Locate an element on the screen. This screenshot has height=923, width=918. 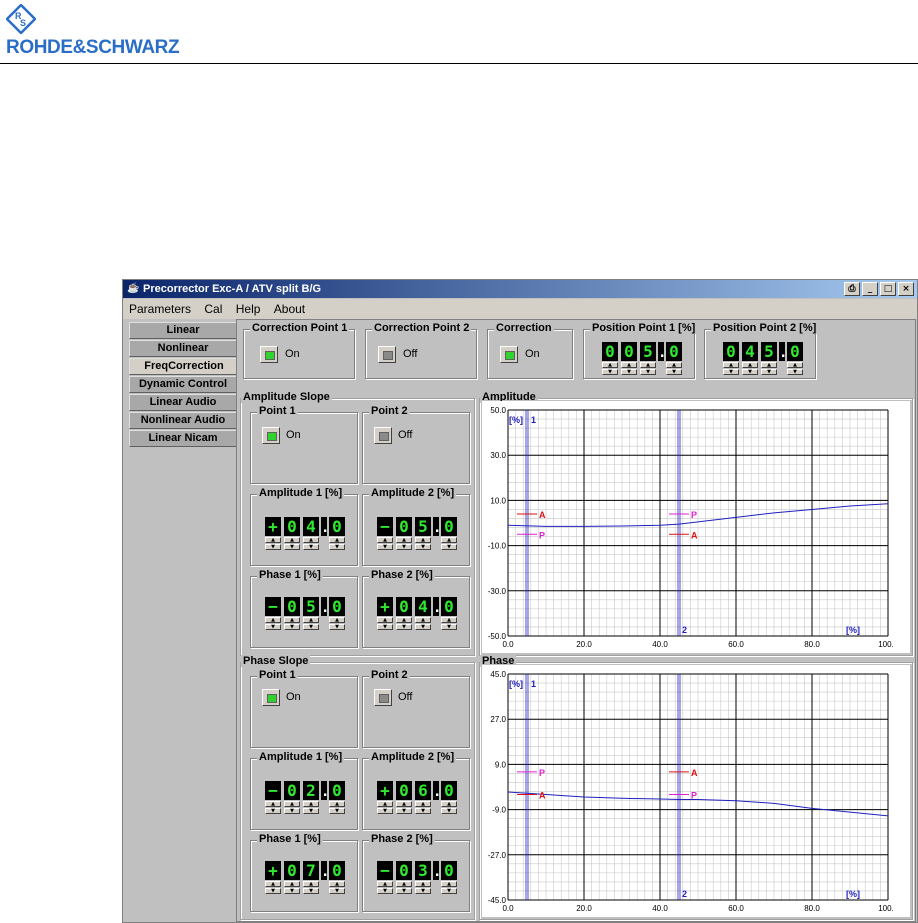
tab-dynamic-control: Dynamic Control is located at coordinates (183, 384).